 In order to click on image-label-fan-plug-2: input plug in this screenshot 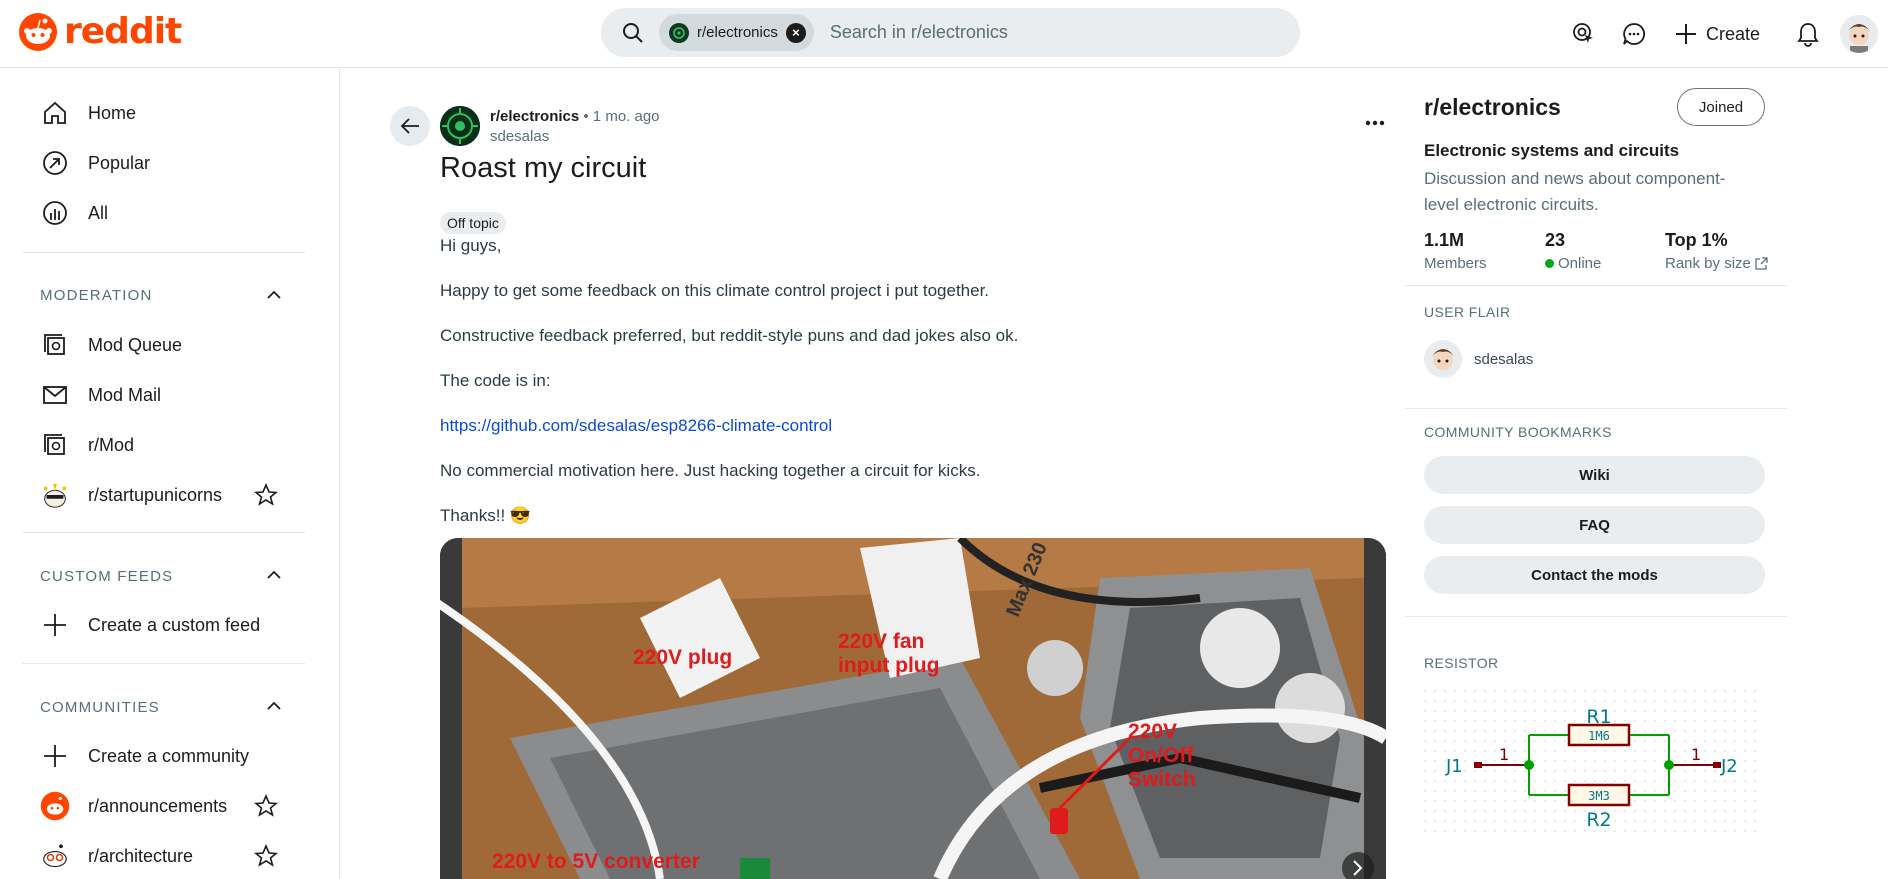, I will do `click(888, 665)`.